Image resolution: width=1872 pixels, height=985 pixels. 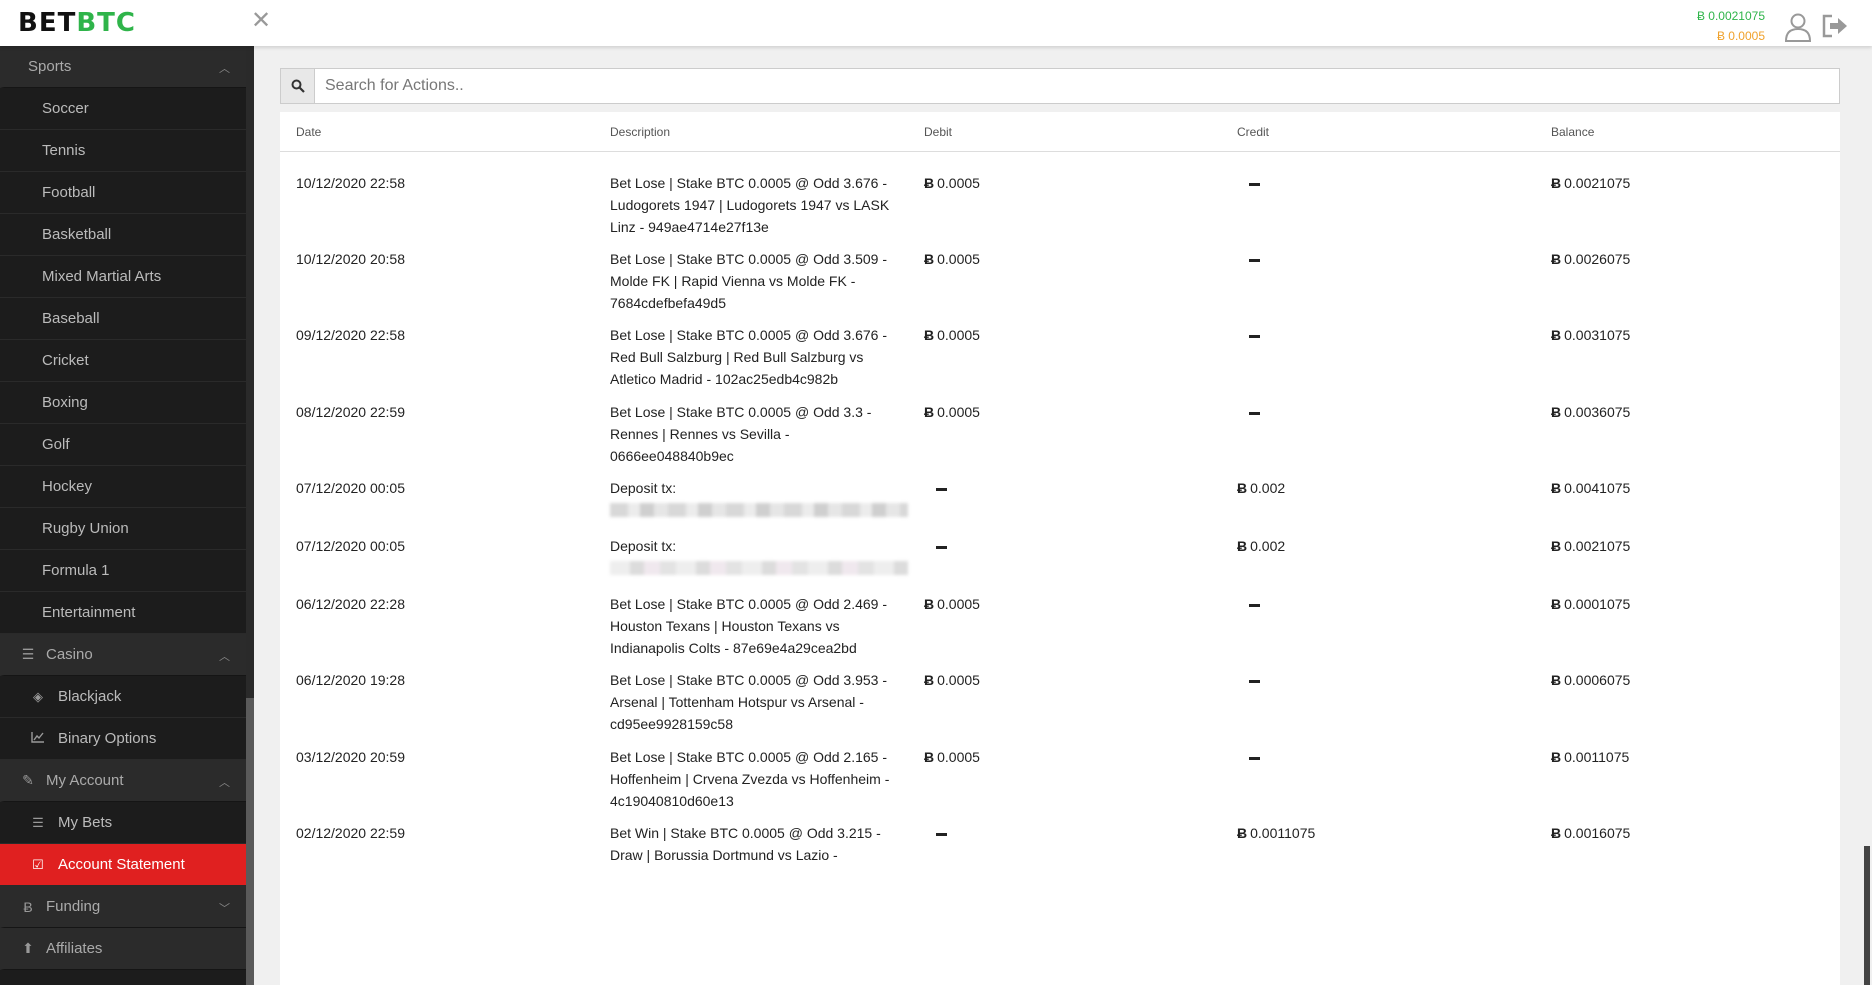 What do you see at coordinates (760, 555) in the screenshot?
I see `cell-description: Deposit tx:` at bounding box center [760, 555].